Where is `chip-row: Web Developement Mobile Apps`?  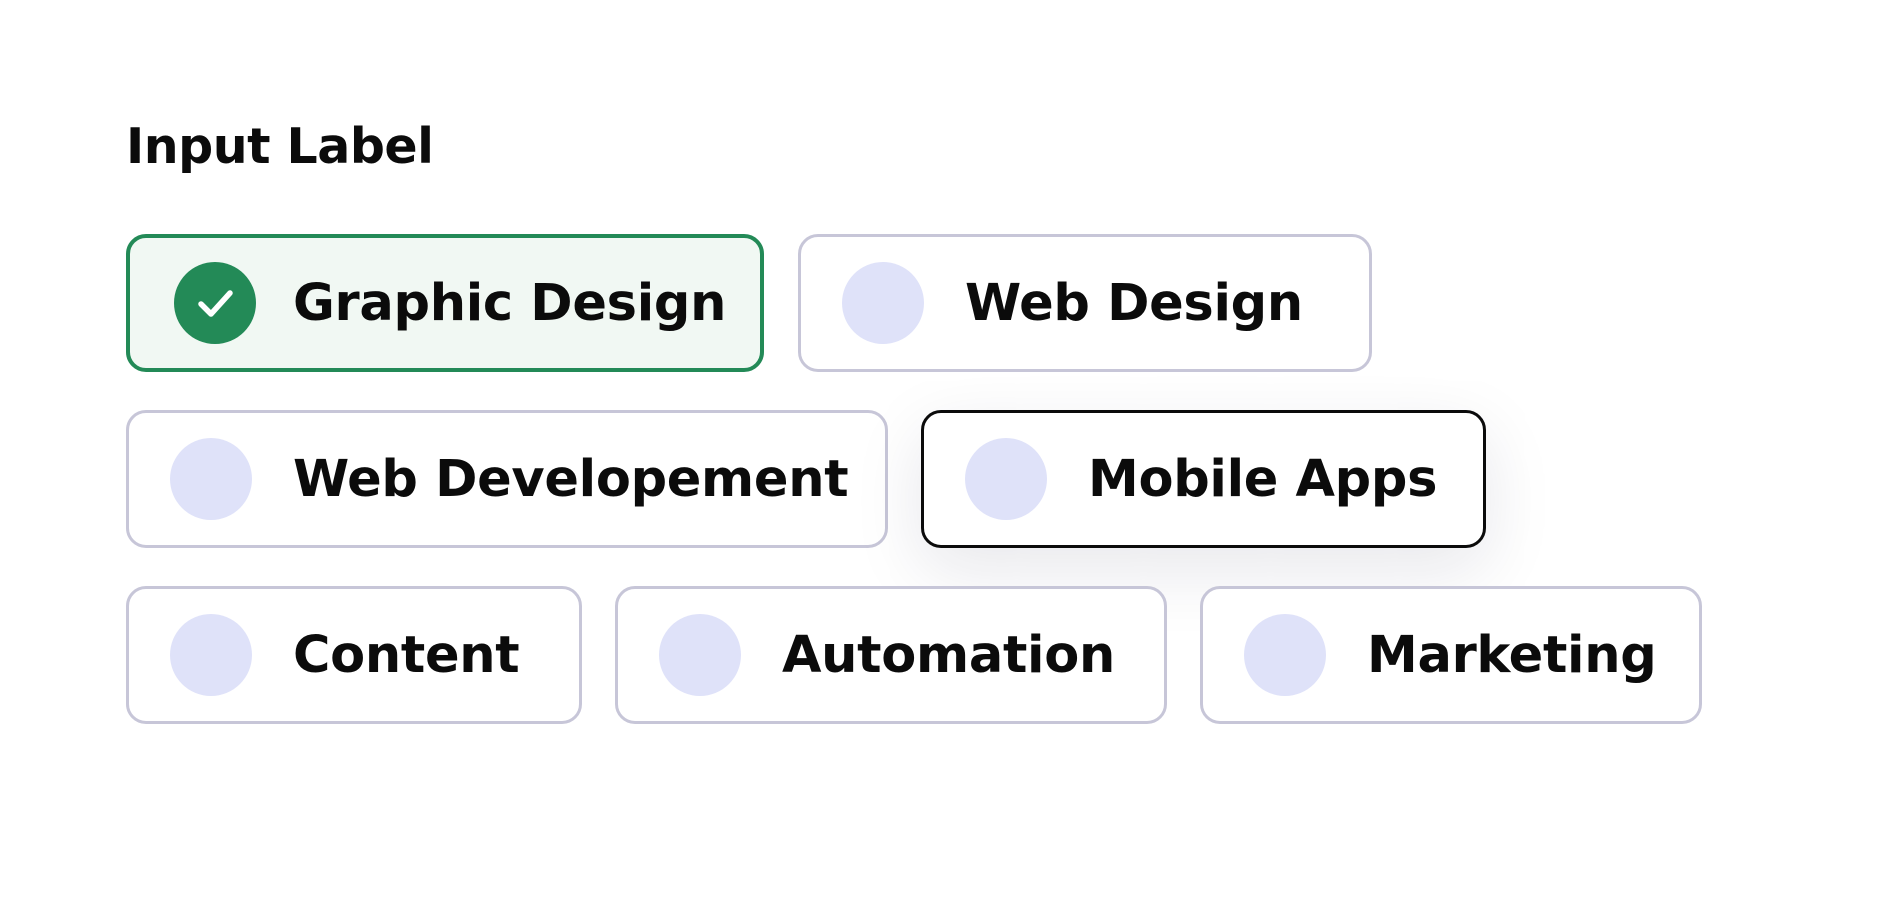 chip-row: Web Developement Mobile Apps is located at coordinates (976, 480).